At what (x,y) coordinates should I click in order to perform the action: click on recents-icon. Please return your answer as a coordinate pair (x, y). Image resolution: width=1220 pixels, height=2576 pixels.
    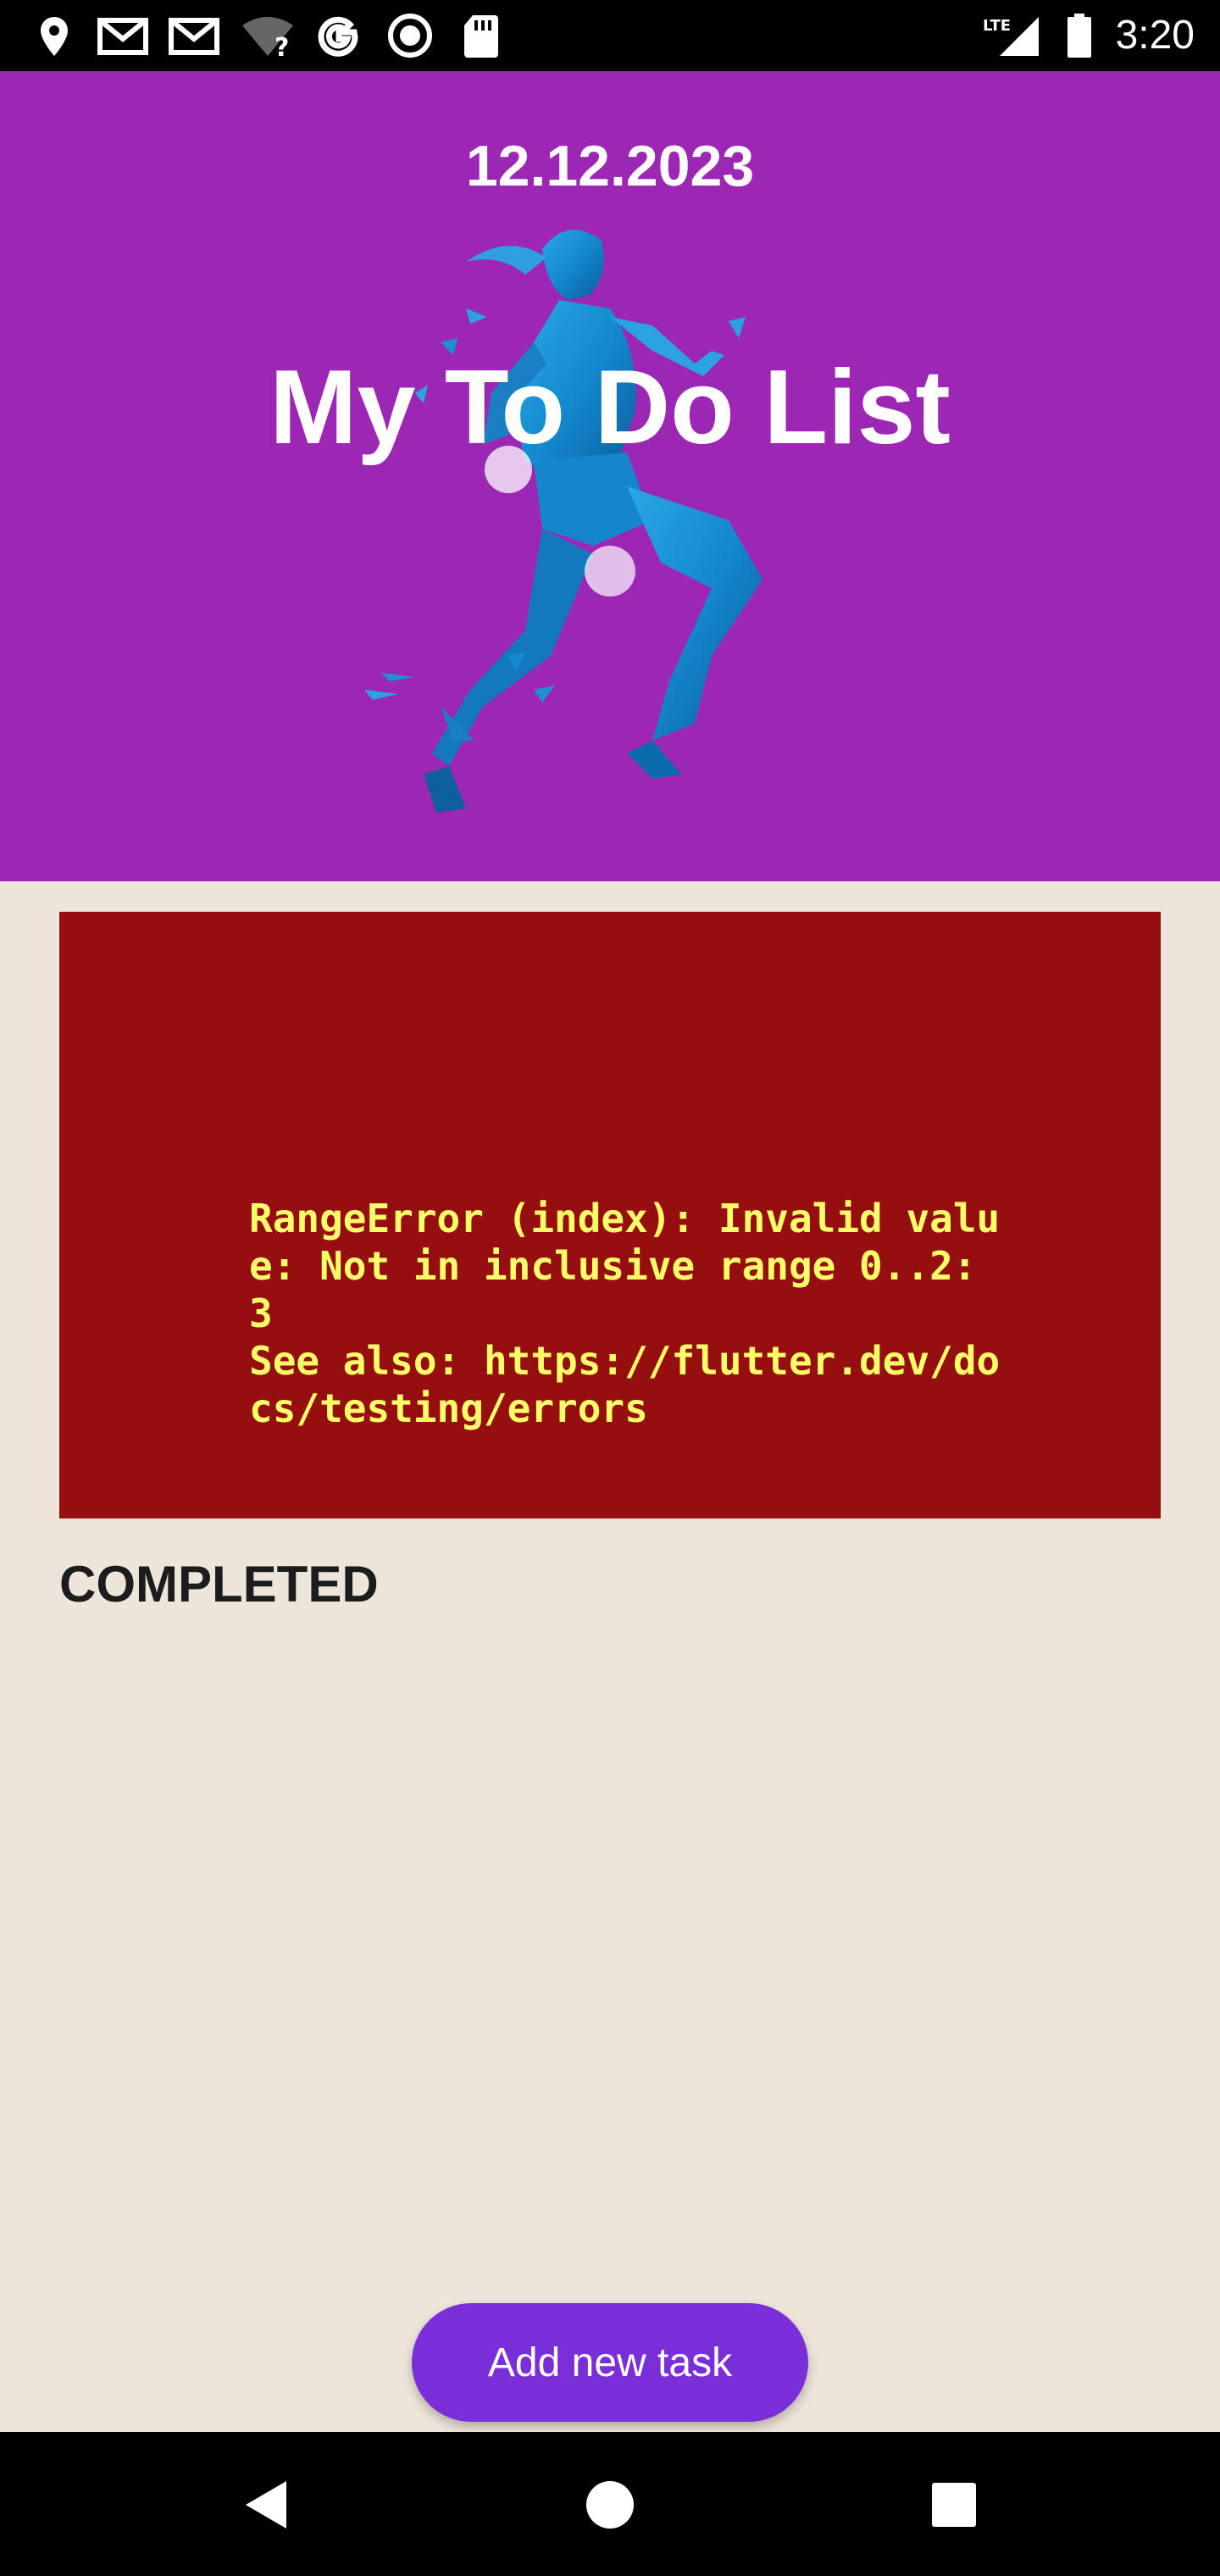
    Looking at the image, I should click on (954, 2504).